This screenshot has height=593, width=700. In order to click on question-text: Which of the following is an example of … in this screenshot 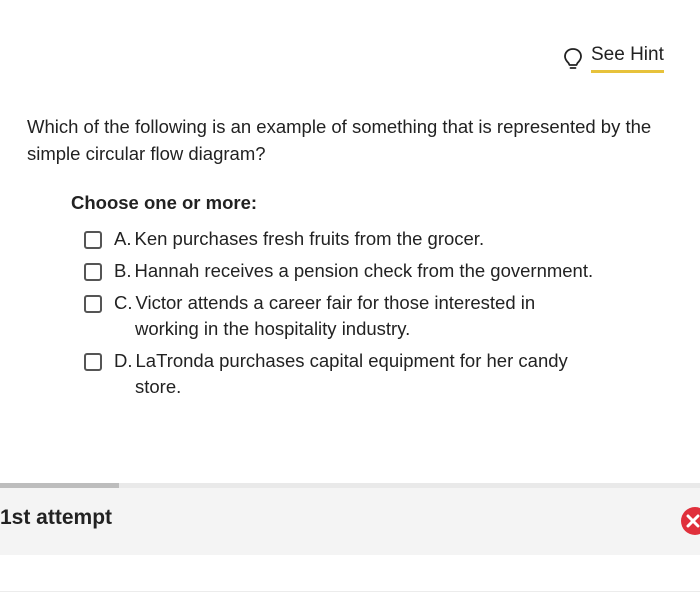, I will do `click(339, 140)`.